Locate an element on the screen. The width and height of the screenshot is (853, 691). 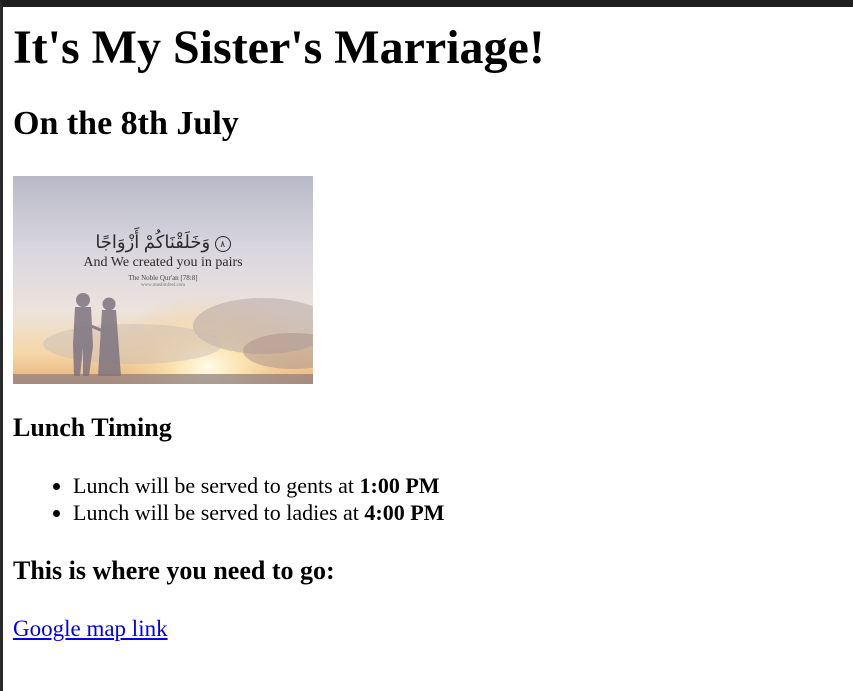
verse-source: The Noble Qur'an [78:8] is located at coordinates (163, 278).